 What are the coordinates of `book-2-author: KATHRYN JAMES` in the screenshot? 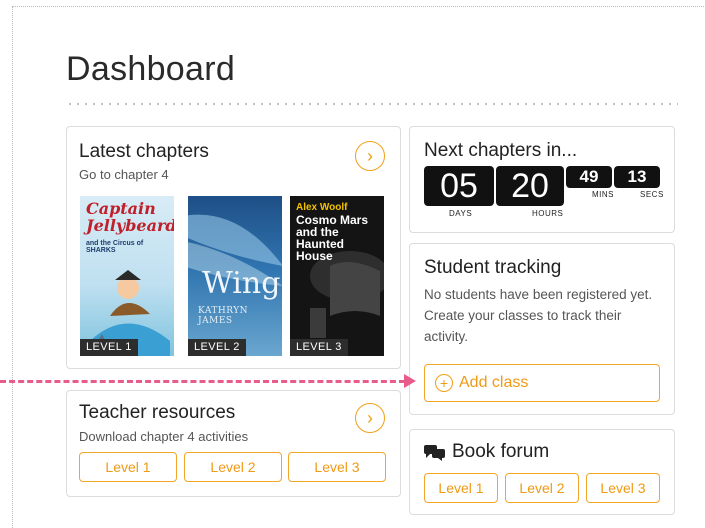 It's located at (223, 316).